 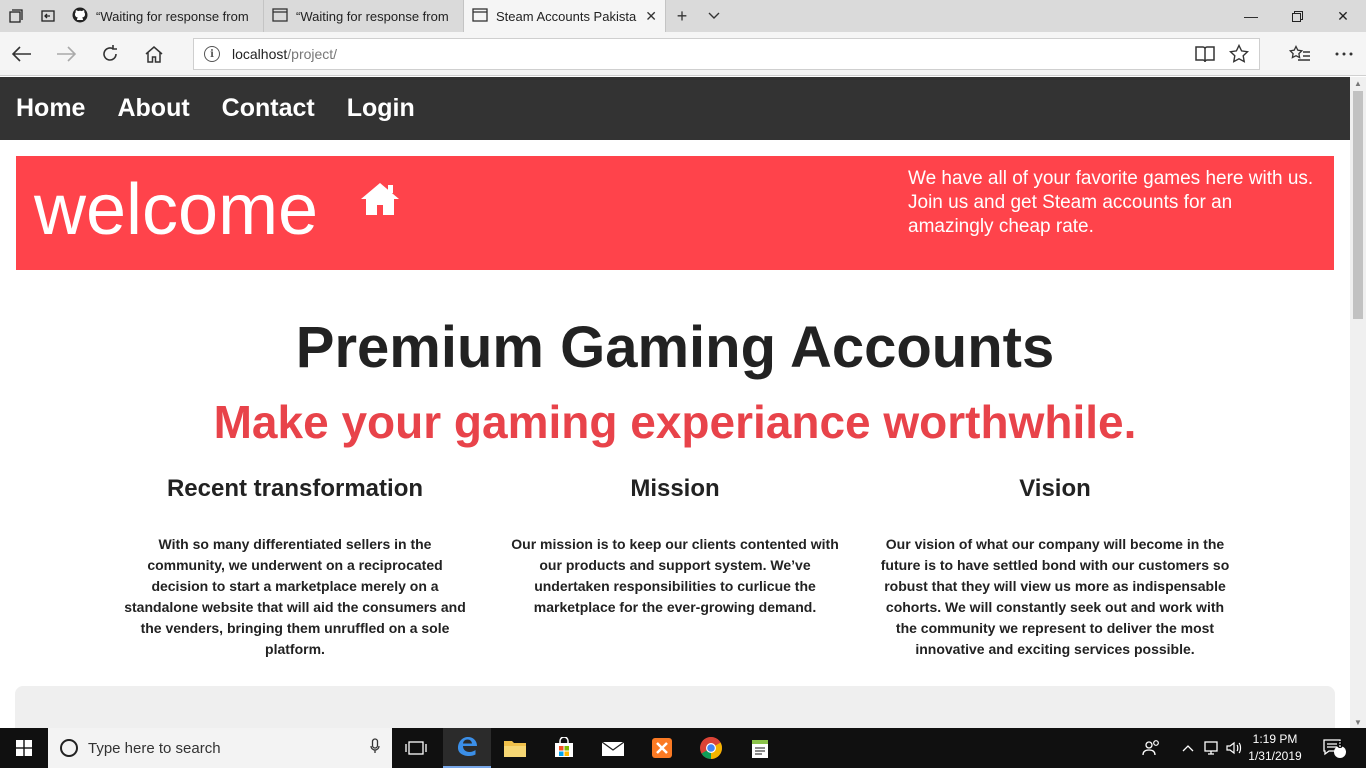 What do you see at coordinates (381, 108) in the screenshot?
I see `nav-link-login: Login` at bounding box center [381, 108].